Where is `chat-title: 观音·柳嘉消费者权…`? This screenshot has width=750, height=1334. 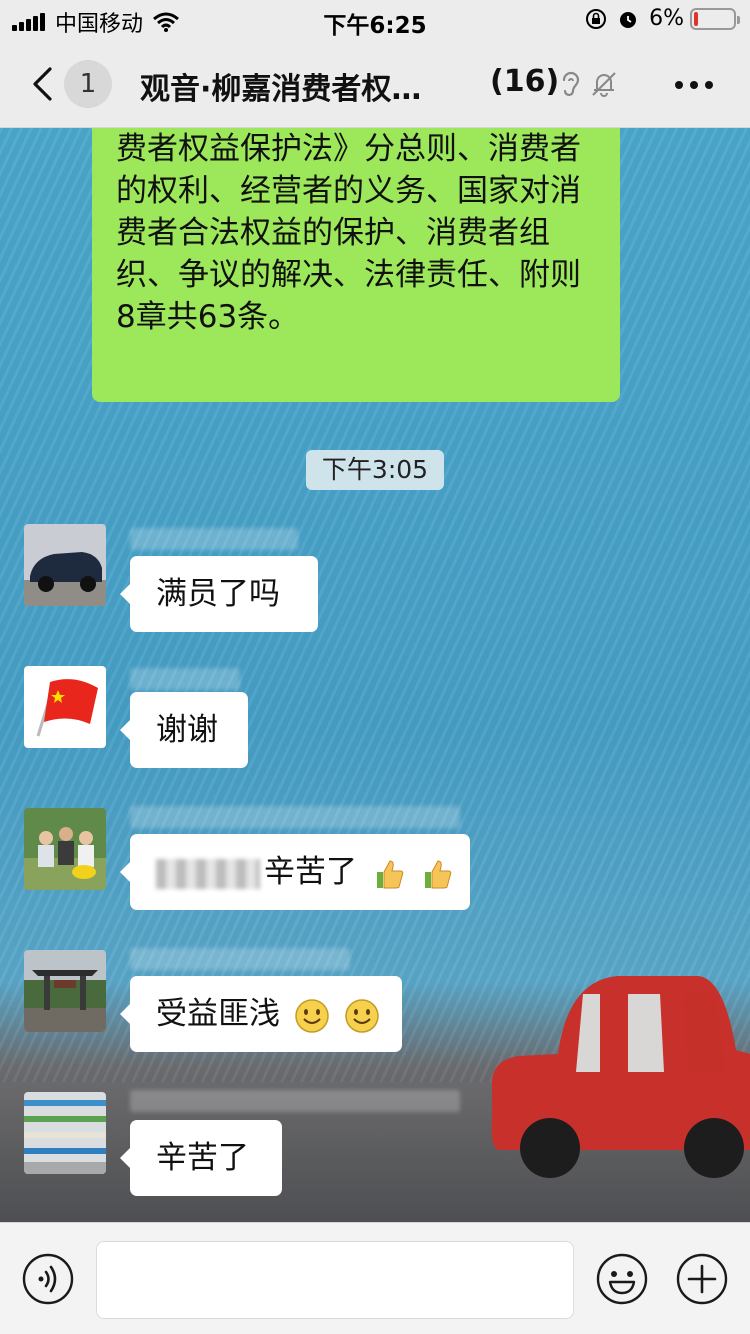
chat-title: 观音·柳嘉消费者权… is located at coordinates (280, 86).